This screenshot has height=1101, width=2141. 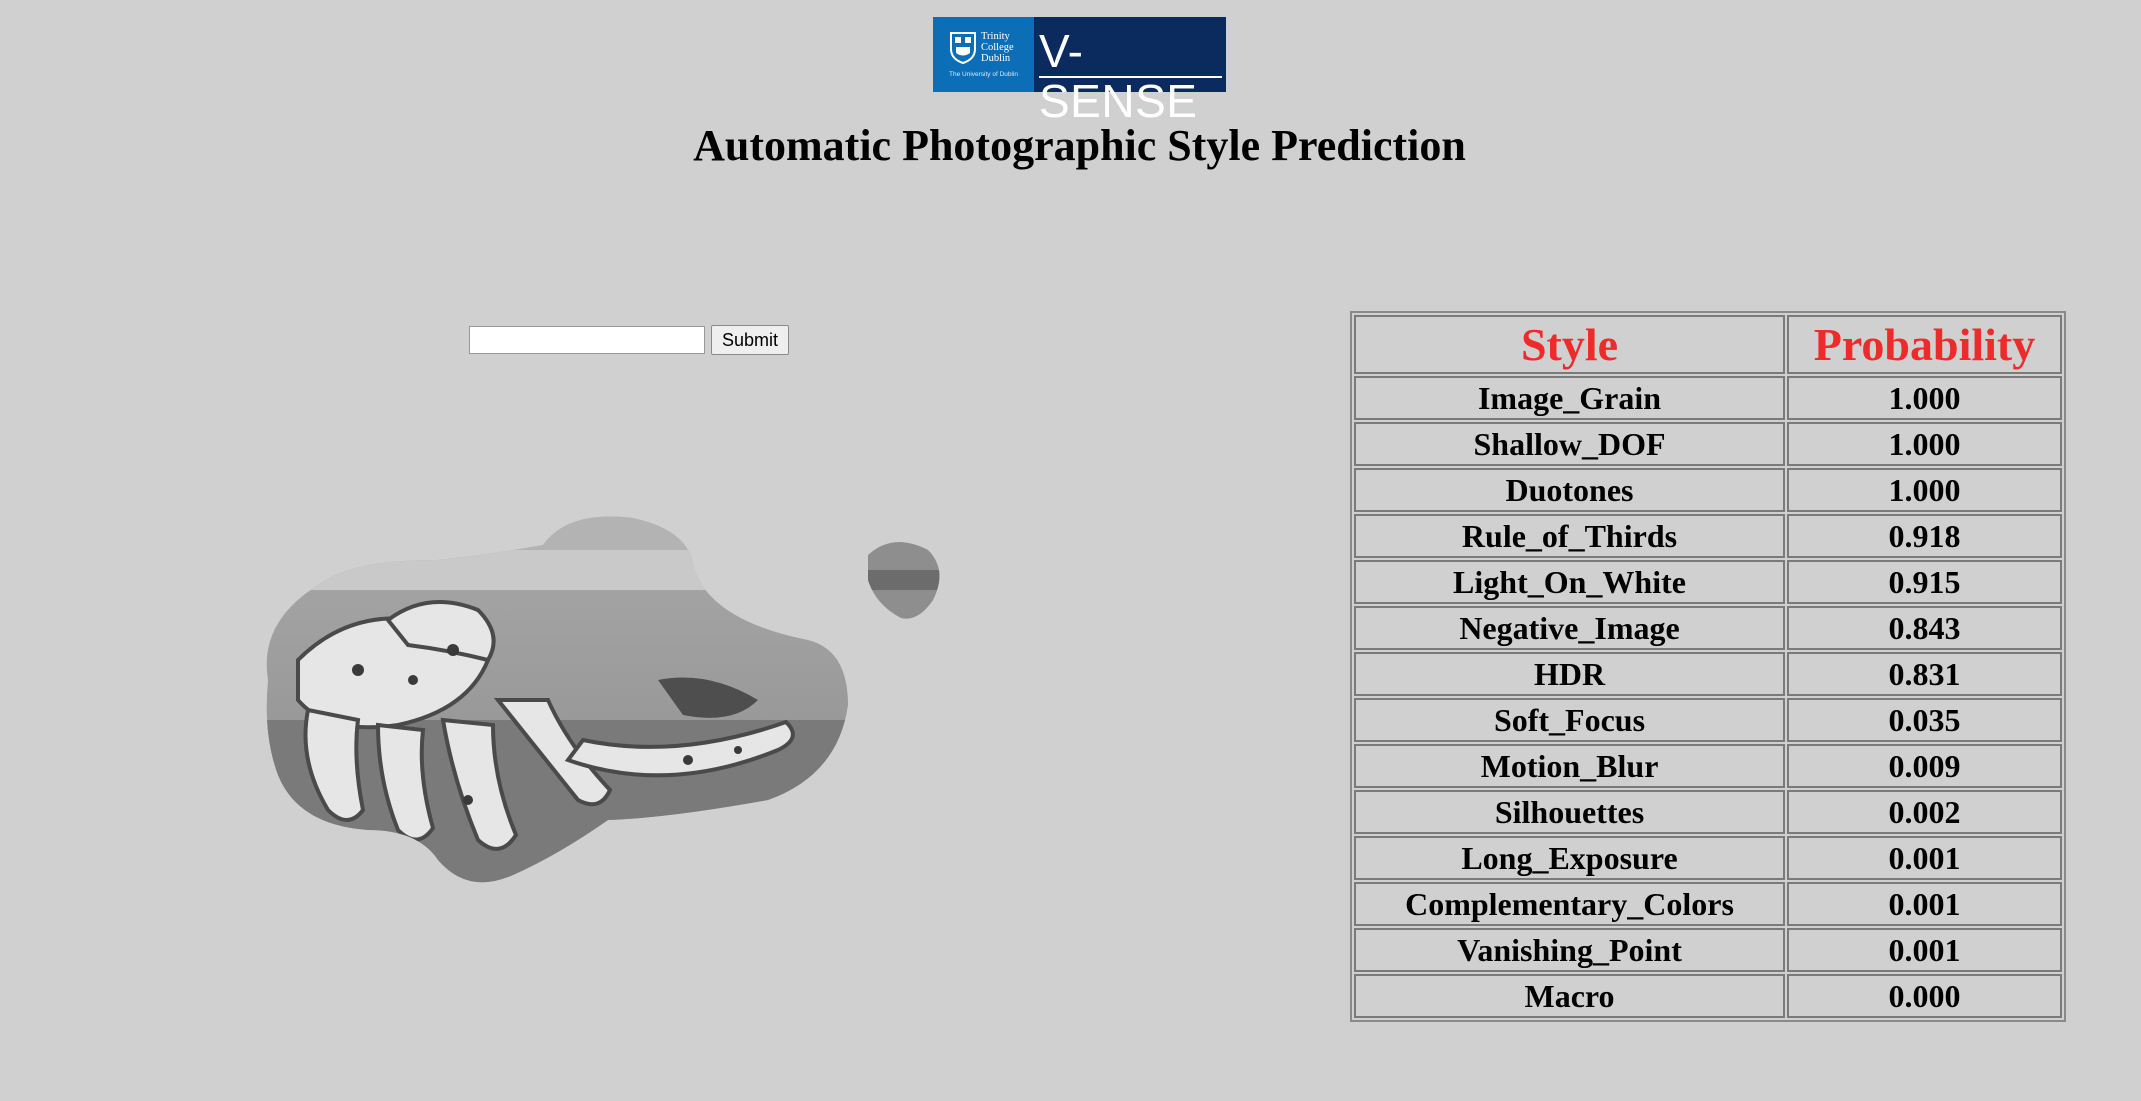 What do you see at coordinates (1924, 582) in the screenshot?
I see `probability-cell: 0.915` at bounding box center [1924, 582].